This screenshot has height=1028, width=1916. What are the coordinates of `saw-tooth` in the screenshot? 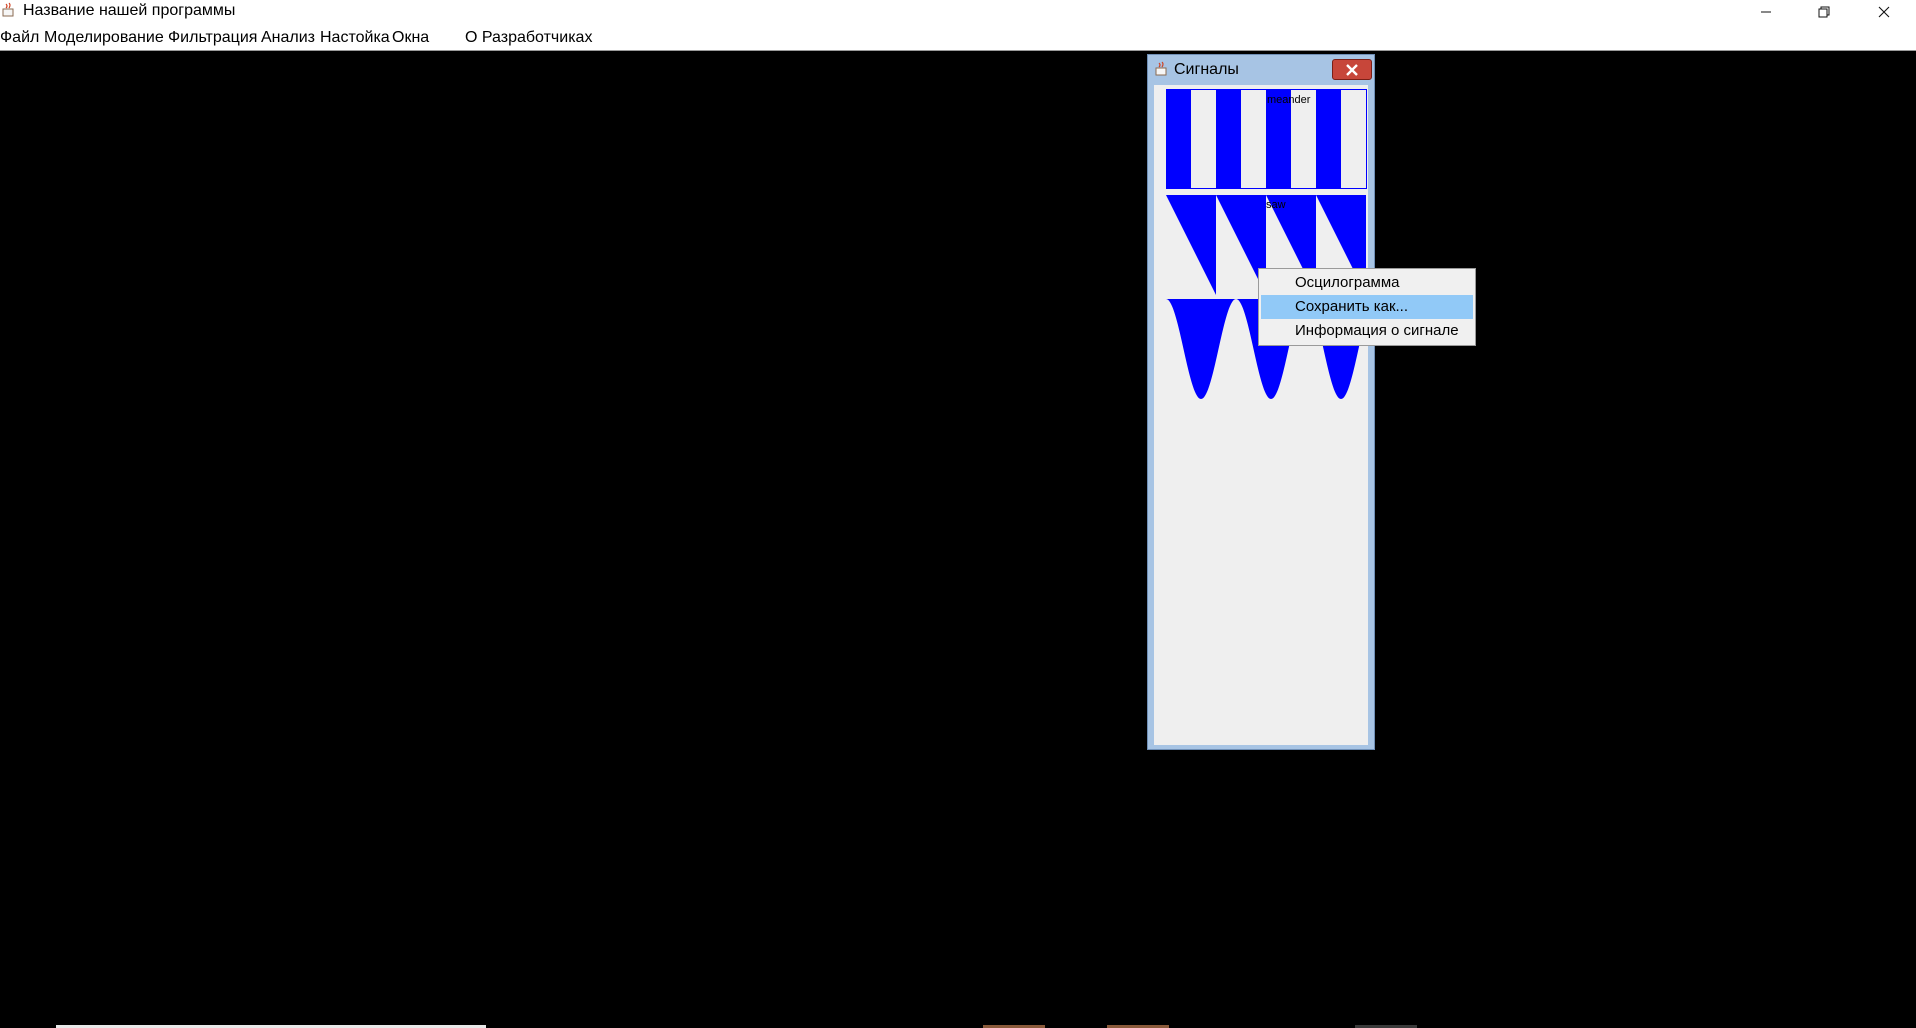 It's located at (1191, 245).